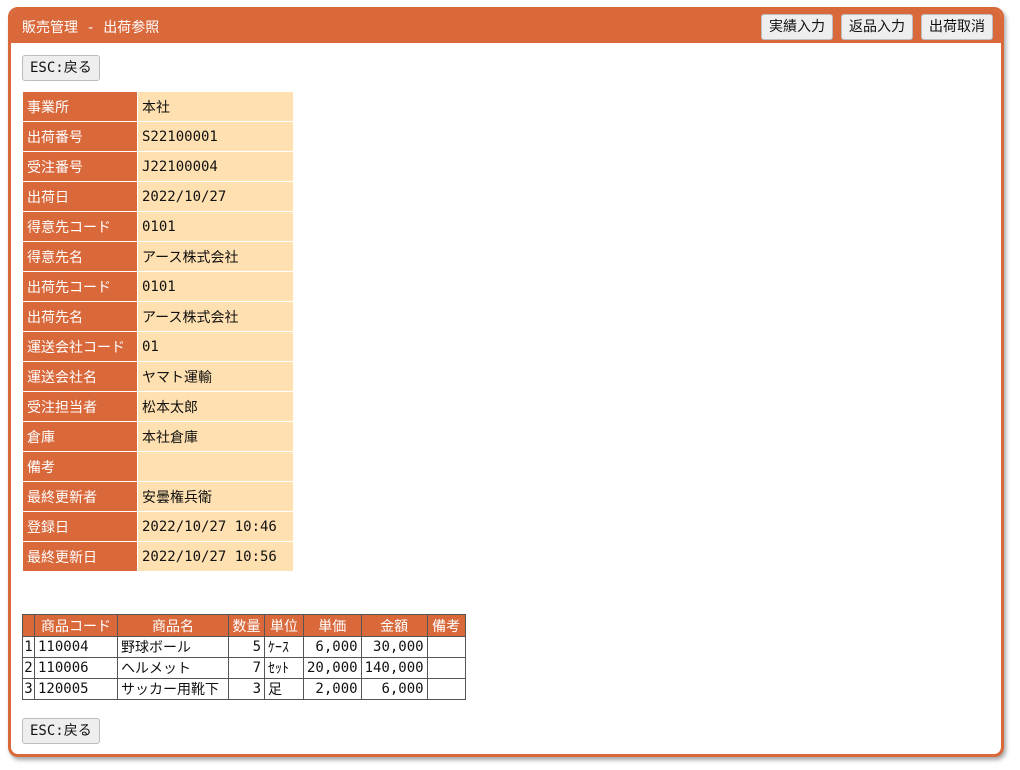 The height and width of the screenshot is (770, 1020). Describe the element at coordinates (173, 625) in the screenshot. I see `col-header-product-name: 商品名` at that location.